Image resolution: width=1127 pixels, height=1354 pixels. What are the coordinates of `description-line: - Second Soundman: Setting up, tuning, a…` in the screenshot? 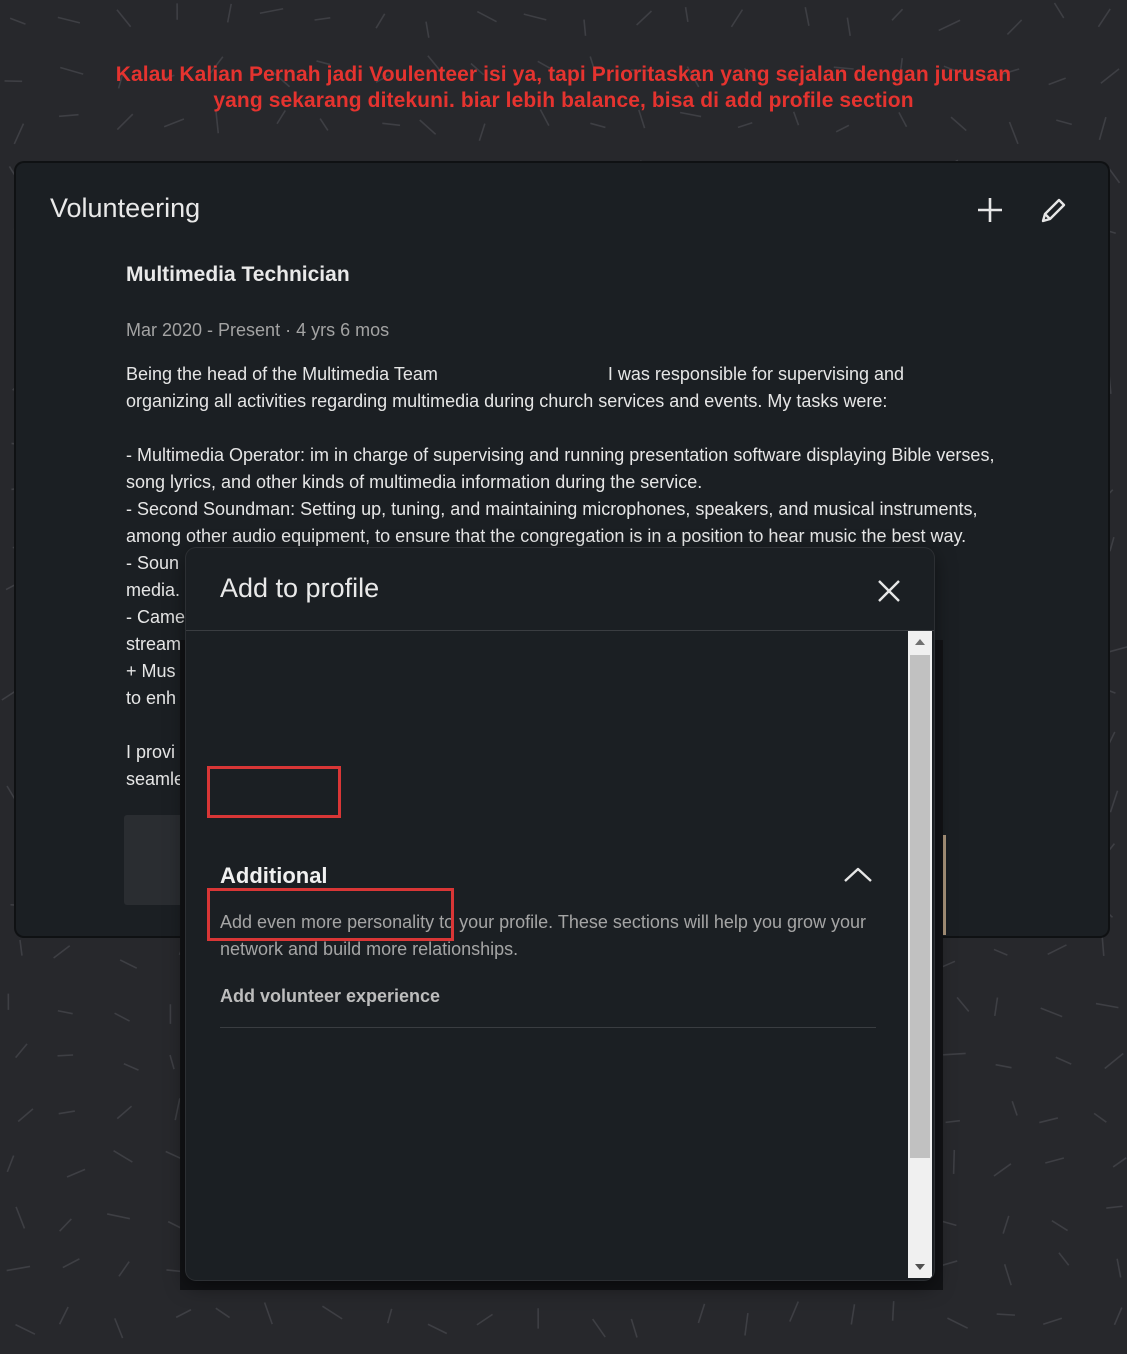 It's located at (552, 509).